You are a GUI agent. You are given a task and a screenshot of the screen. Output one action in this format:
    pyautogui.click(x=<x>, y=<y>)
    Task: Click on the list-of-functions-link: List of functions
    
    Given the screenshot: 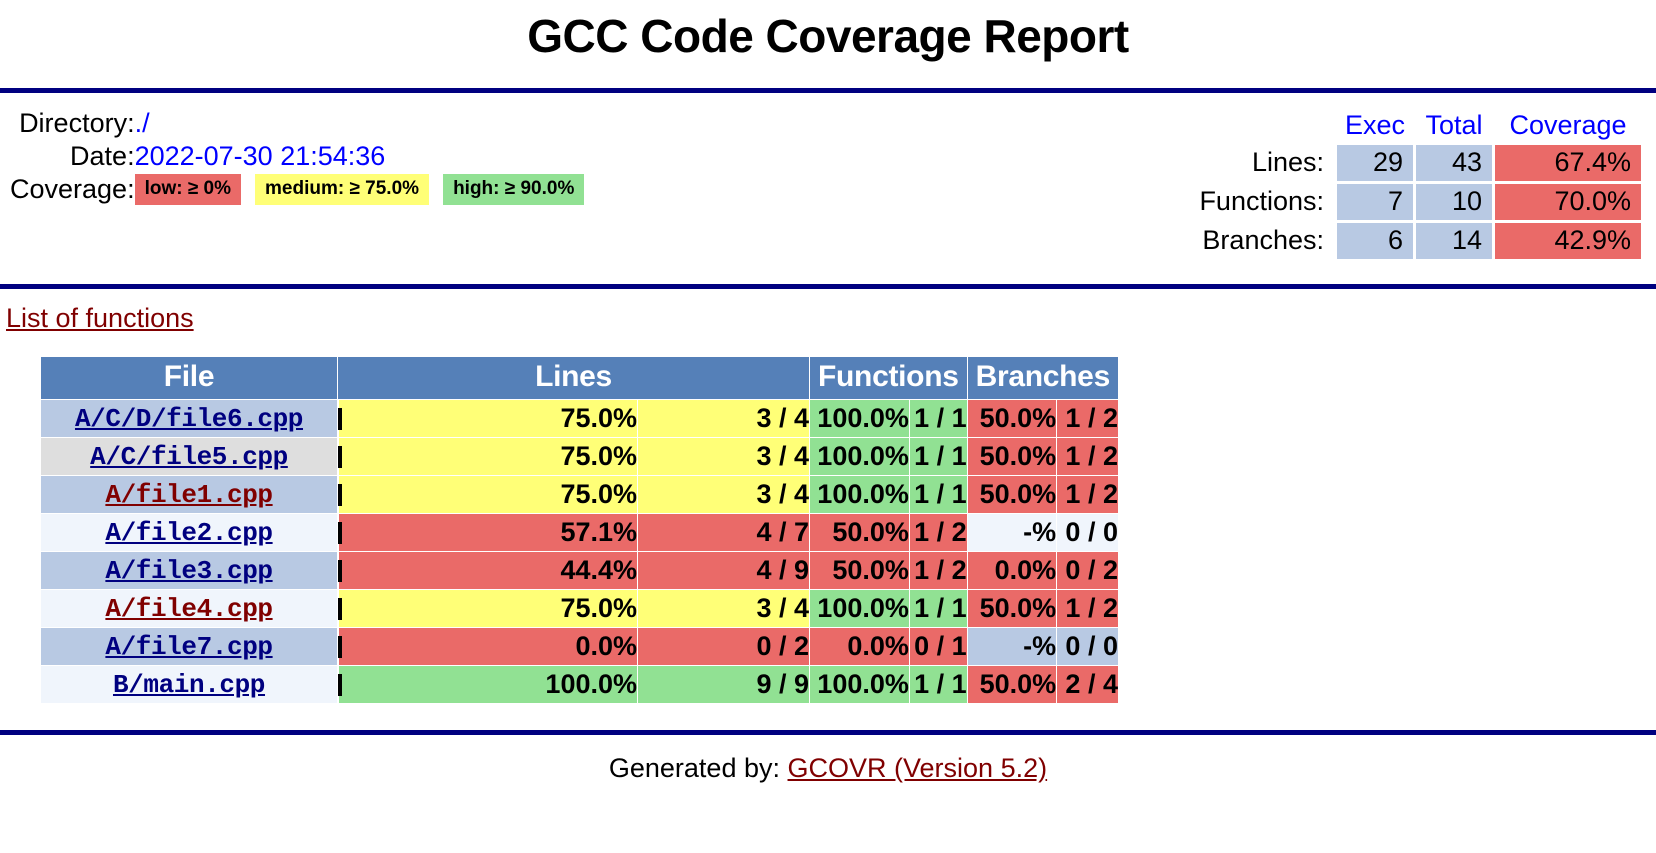 What is the action you would take?
    pyautogui.click(x=100, y=318)
    